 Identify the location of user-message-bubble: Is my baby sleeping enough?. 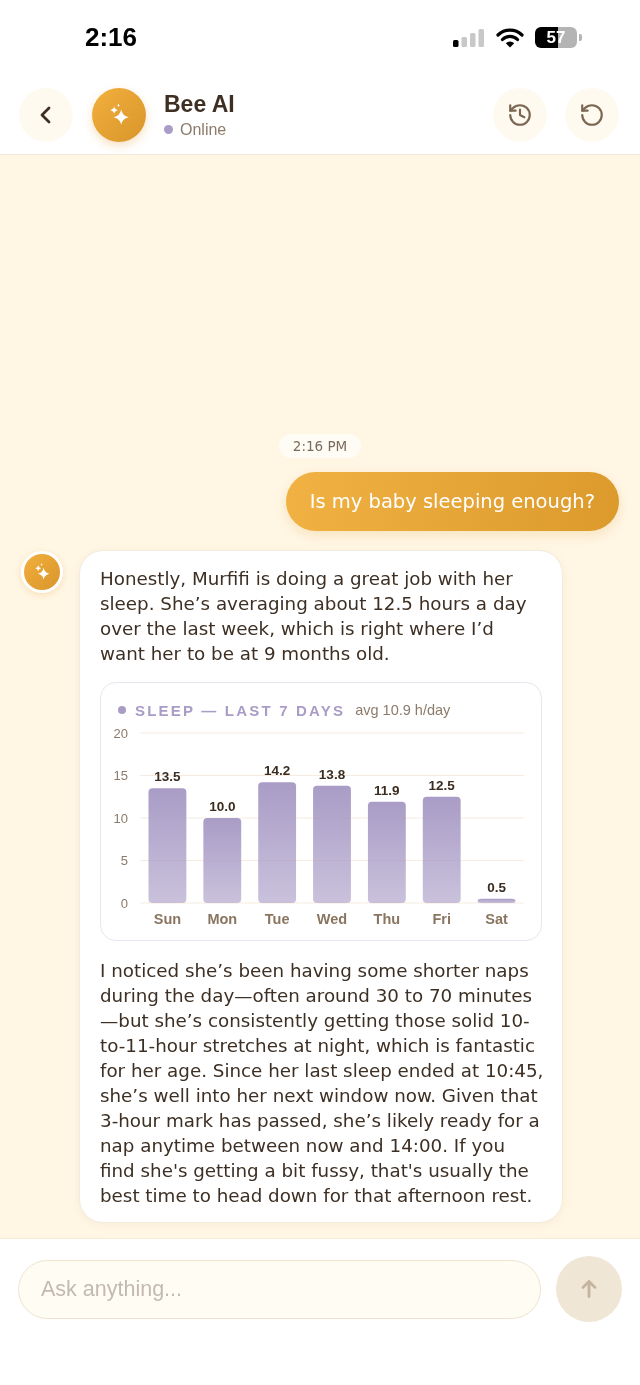
(452, 501).